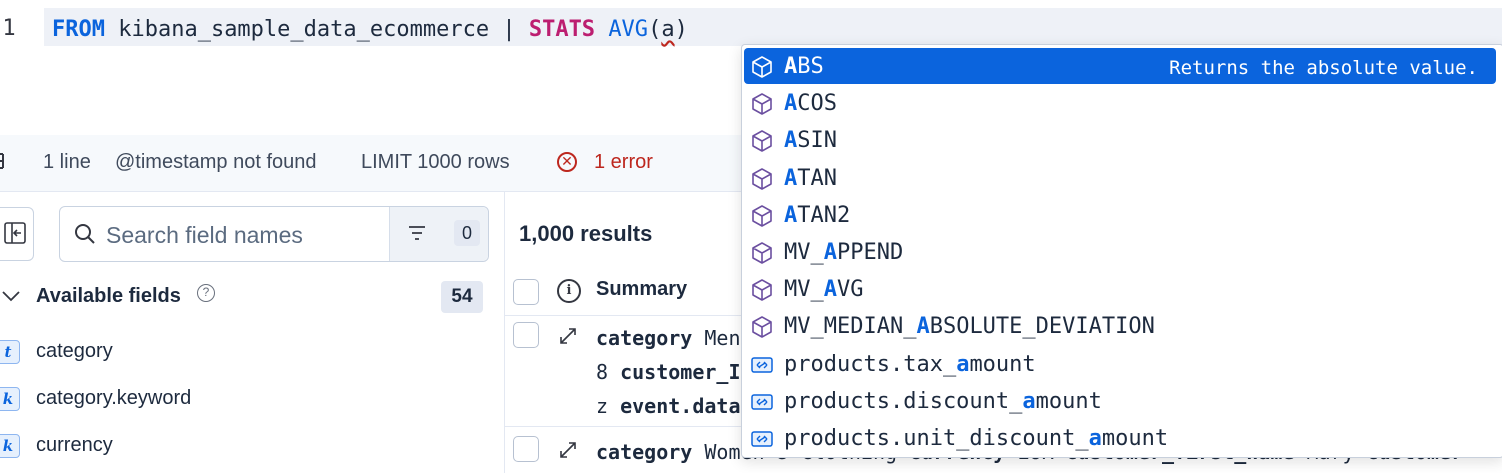 The image size is (1502, 473). What do you see at coordinates (903, 401) in the screenshot?
I see `suggestion-prefix: products.discount_` at bounding box center [903, 401].